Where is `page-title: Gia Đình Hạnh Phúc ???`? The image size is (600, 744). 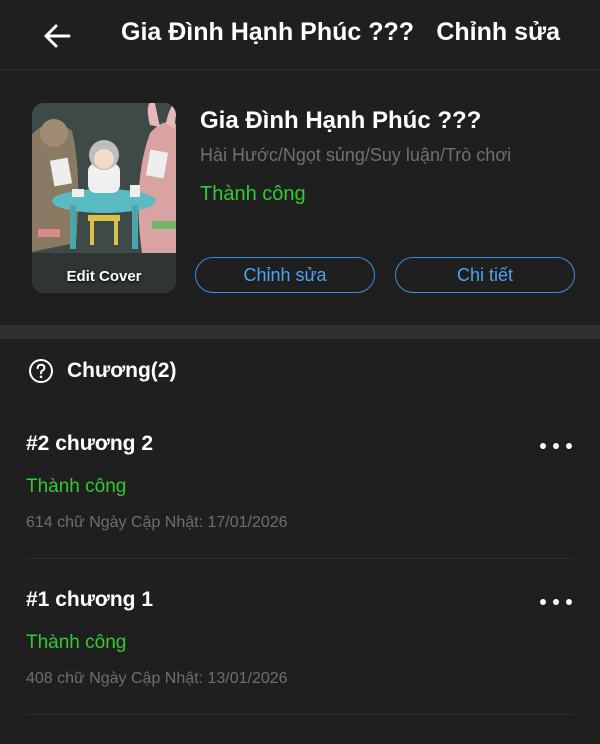 page-title: Gia Đình Hạnh Phúc ??? is located at coordinates (268, 32).